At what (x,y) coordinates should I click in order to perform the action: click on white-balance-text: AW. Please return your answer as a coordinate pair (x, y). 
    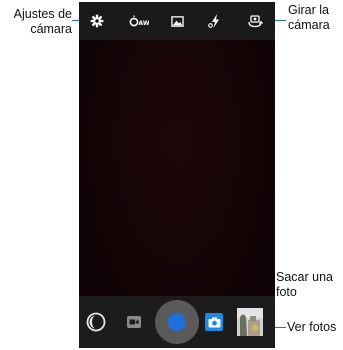
    Looking at the image, I should click on (144, 23).